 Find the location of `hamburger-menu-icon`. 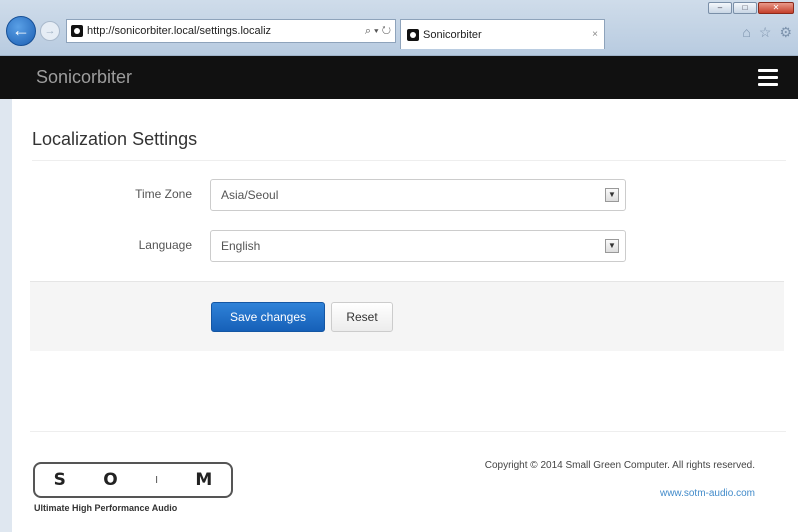

hamburger-menu-icon is located at coordinates (768, 77).